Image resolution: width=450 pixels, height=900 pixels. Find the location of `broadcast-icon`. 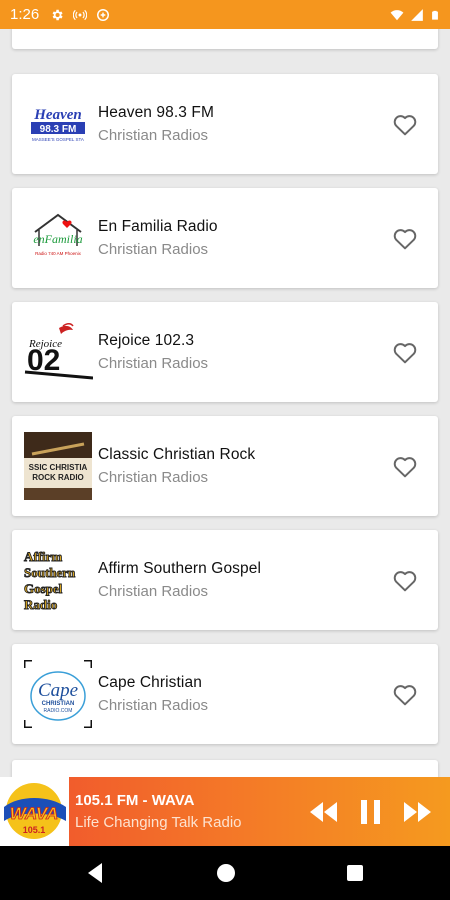

broadcast-icon is located at coordinates (80, 14).